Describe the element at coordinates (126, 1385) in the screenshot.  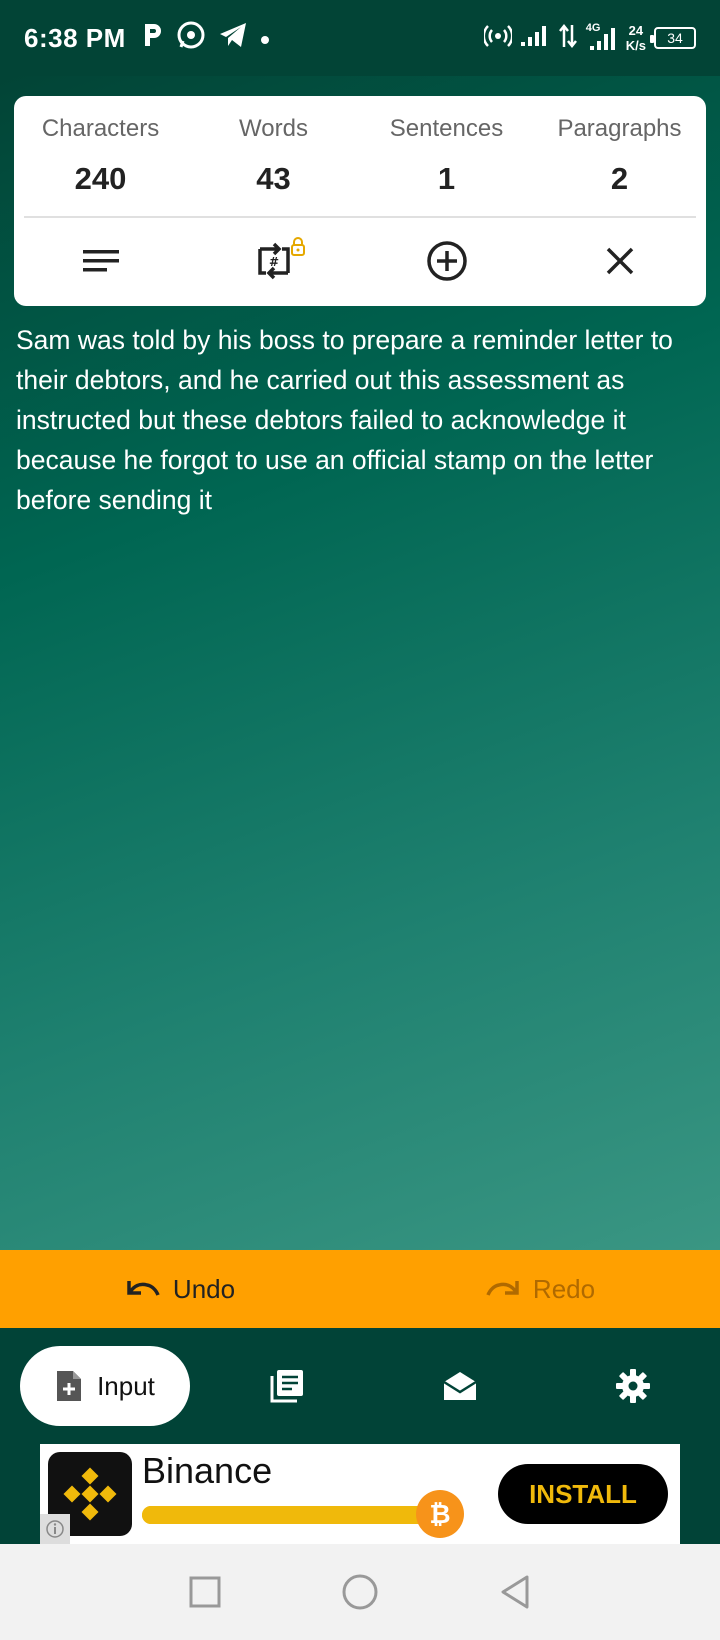
I see `nav-input-label: Input` at that location.